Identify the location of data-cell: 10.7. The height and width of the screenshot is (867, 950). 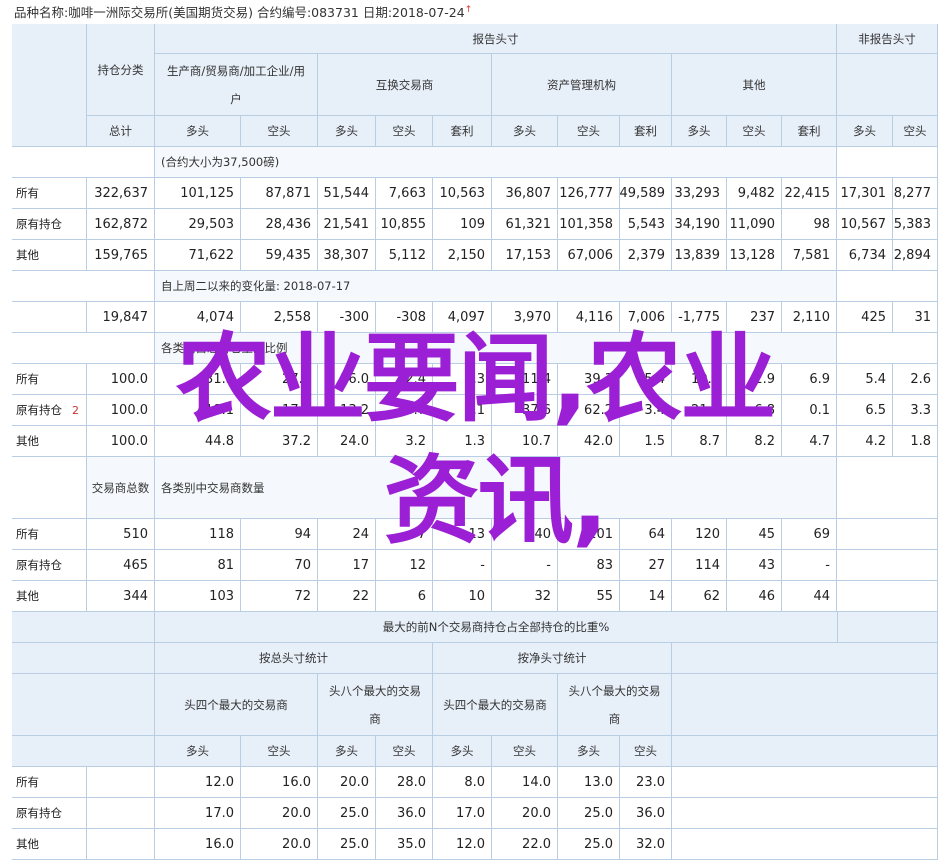
(525, 441).